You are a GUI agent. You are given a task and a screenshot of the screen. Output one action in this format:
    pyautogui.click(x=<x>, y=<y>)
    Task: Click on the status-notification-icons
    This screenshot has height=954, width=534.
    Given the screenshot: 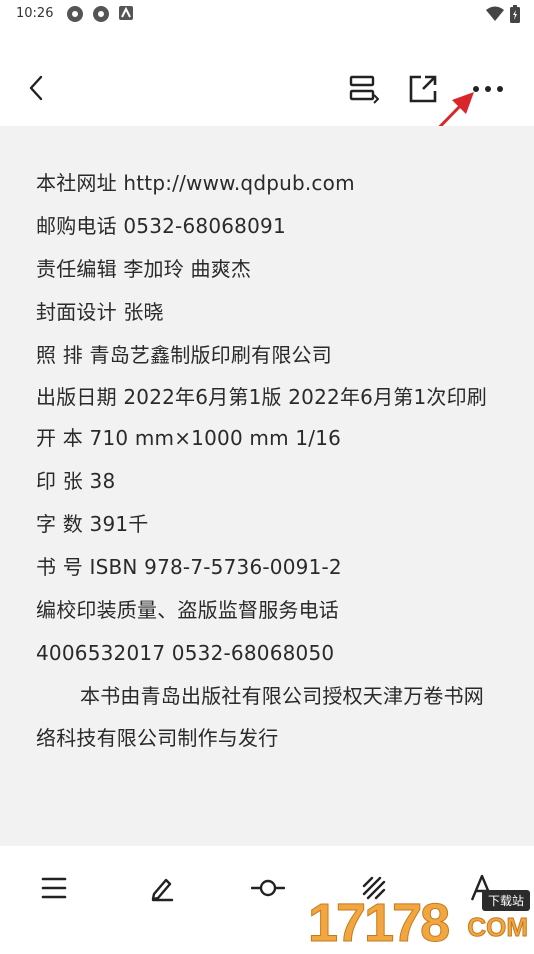 What is the action you would take?
    pyautogui.click(x=100, y=14)
    